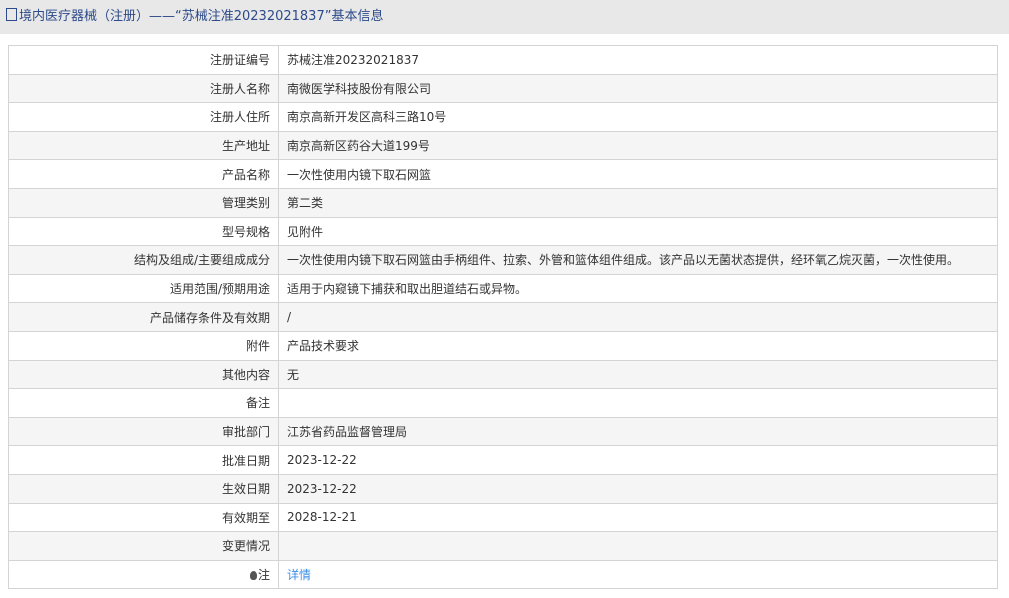 This screenshot has height=598, width=1009. What do you see at coordinates (143, 374) in the screenshot?
I see `field-label: 其他内容` at bounding box center [143, 374].